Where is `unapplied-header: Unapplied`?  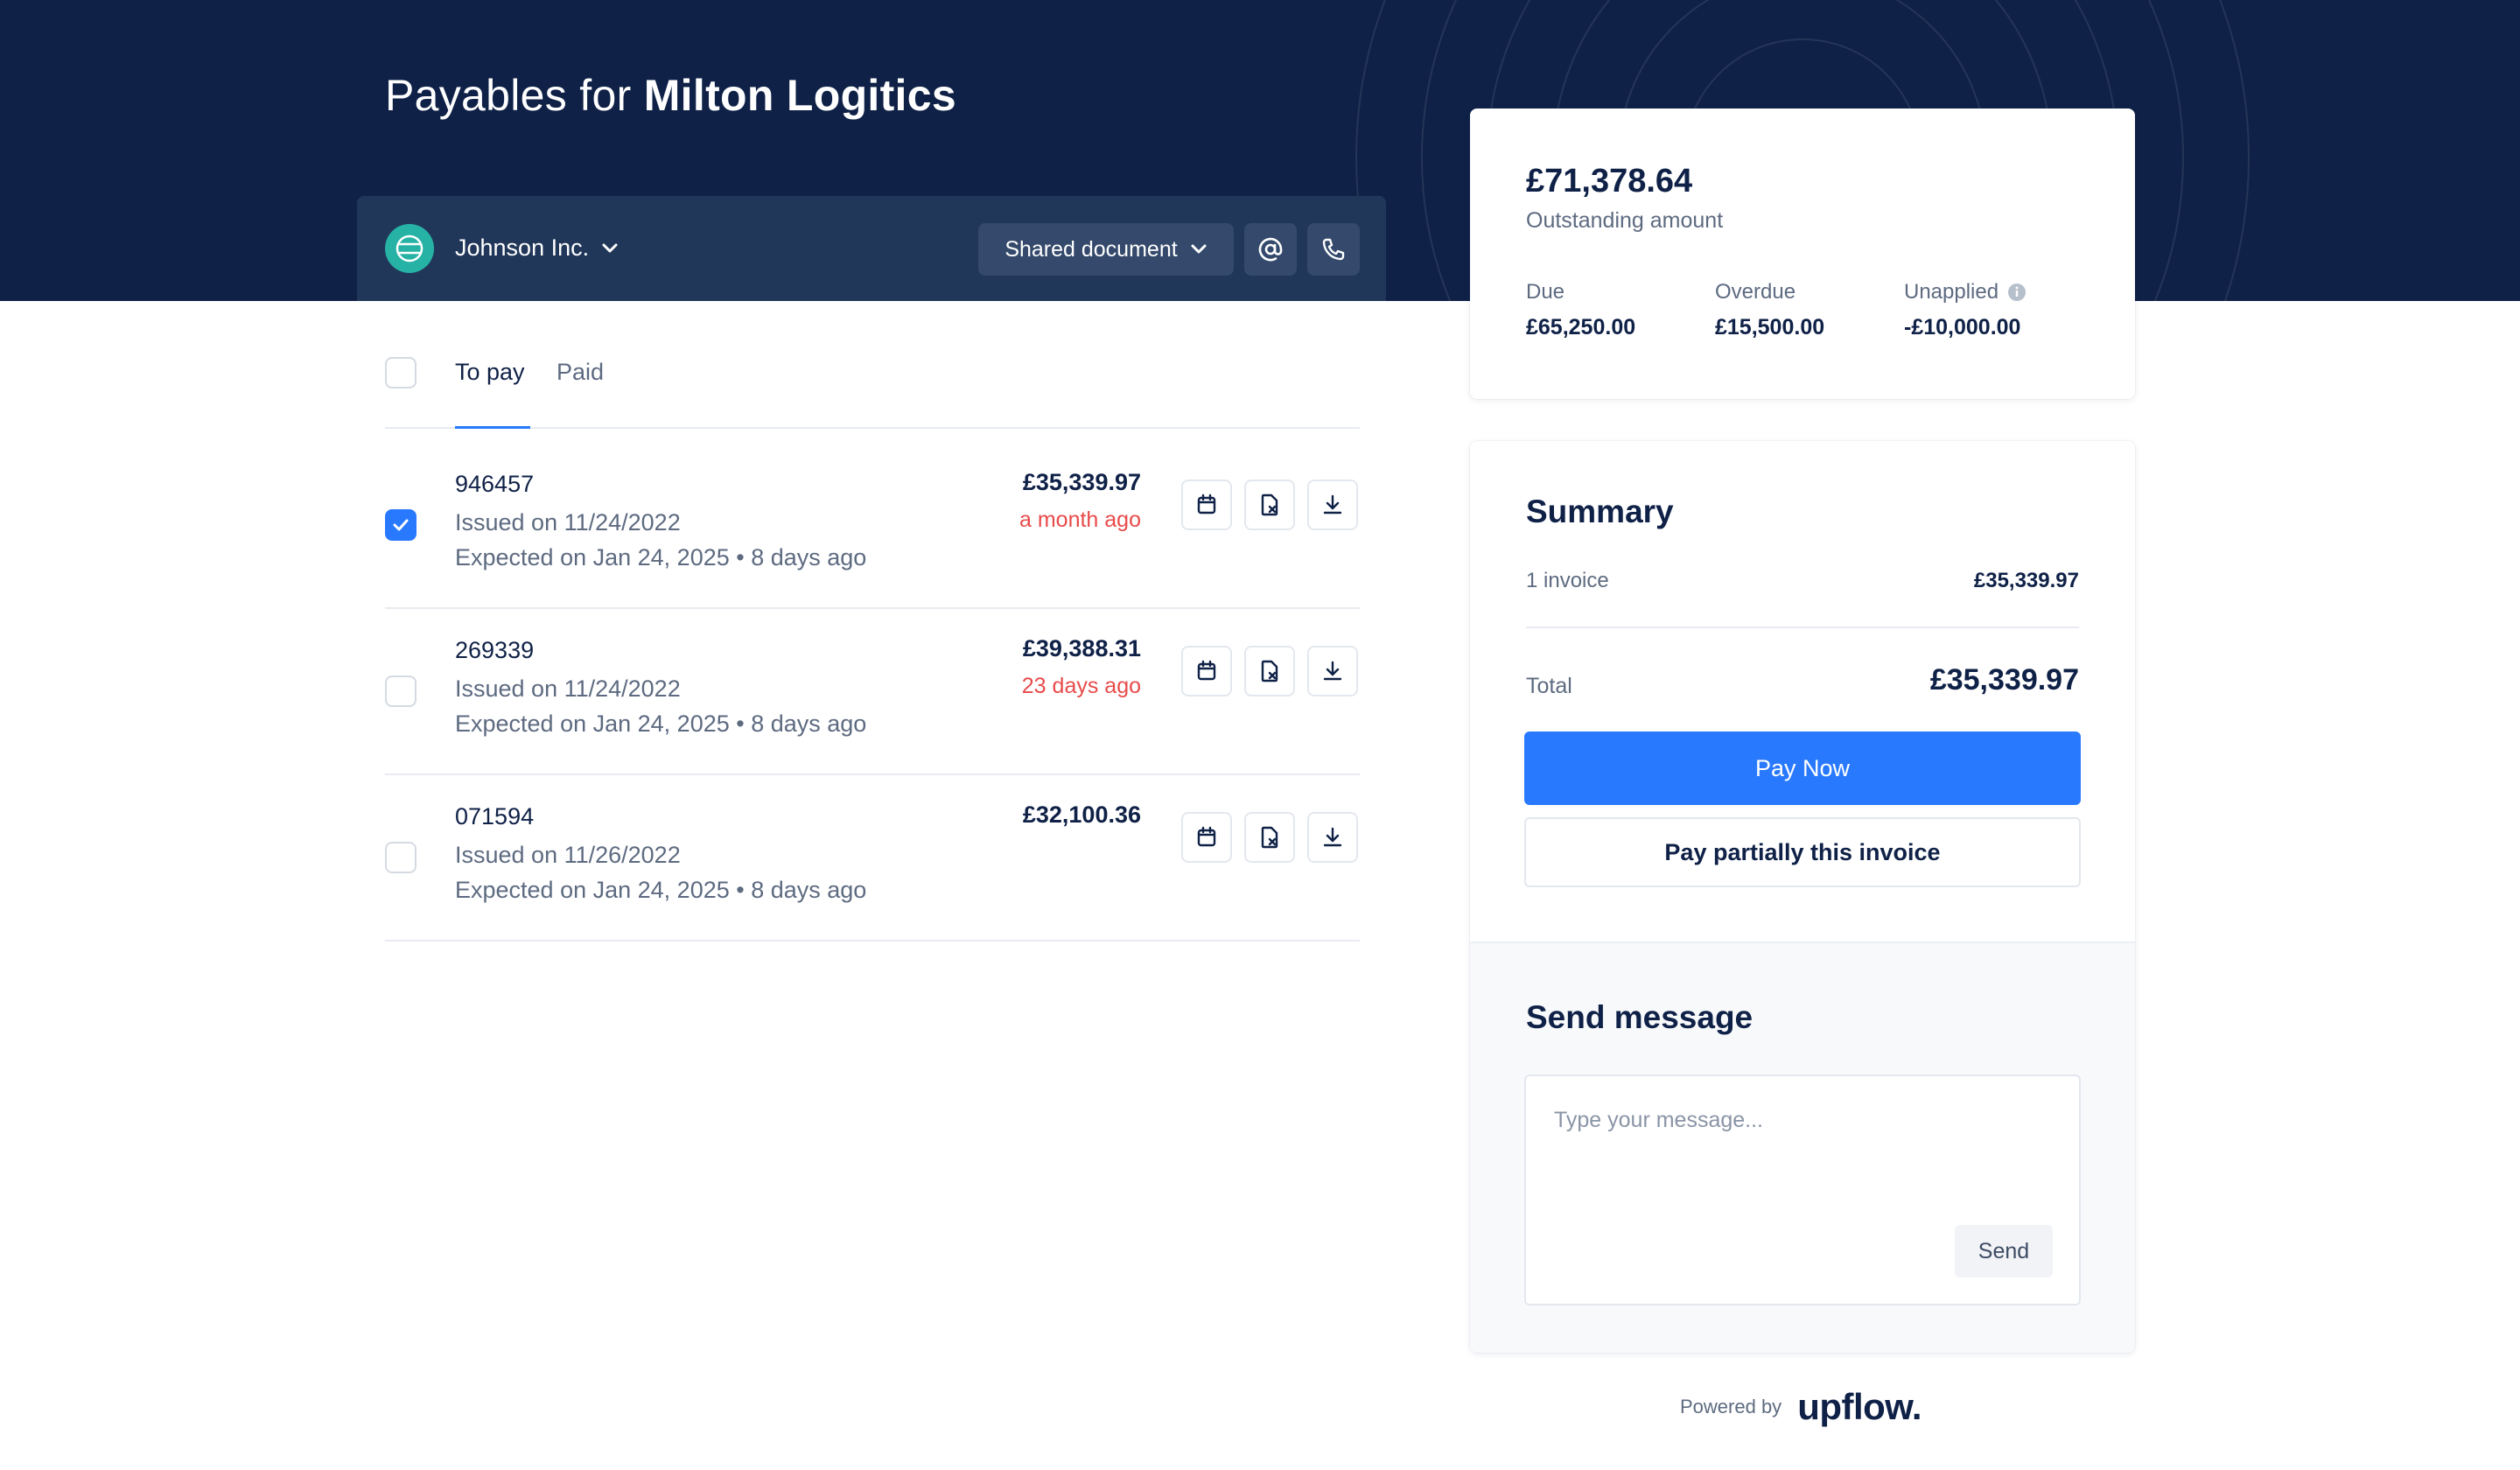
unapplied-header: Unapplied is located at coordinates (1965, 292).